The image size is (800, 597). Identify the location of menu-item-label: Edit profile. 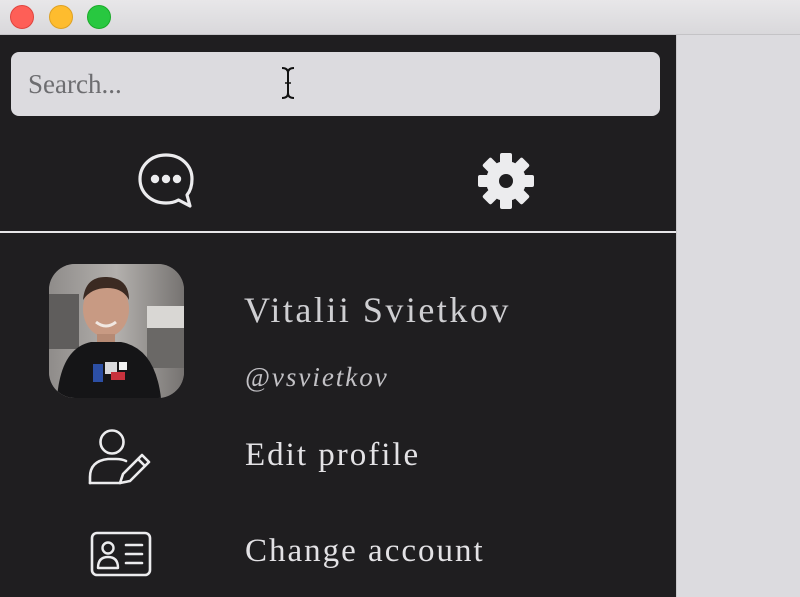
(333, 455).